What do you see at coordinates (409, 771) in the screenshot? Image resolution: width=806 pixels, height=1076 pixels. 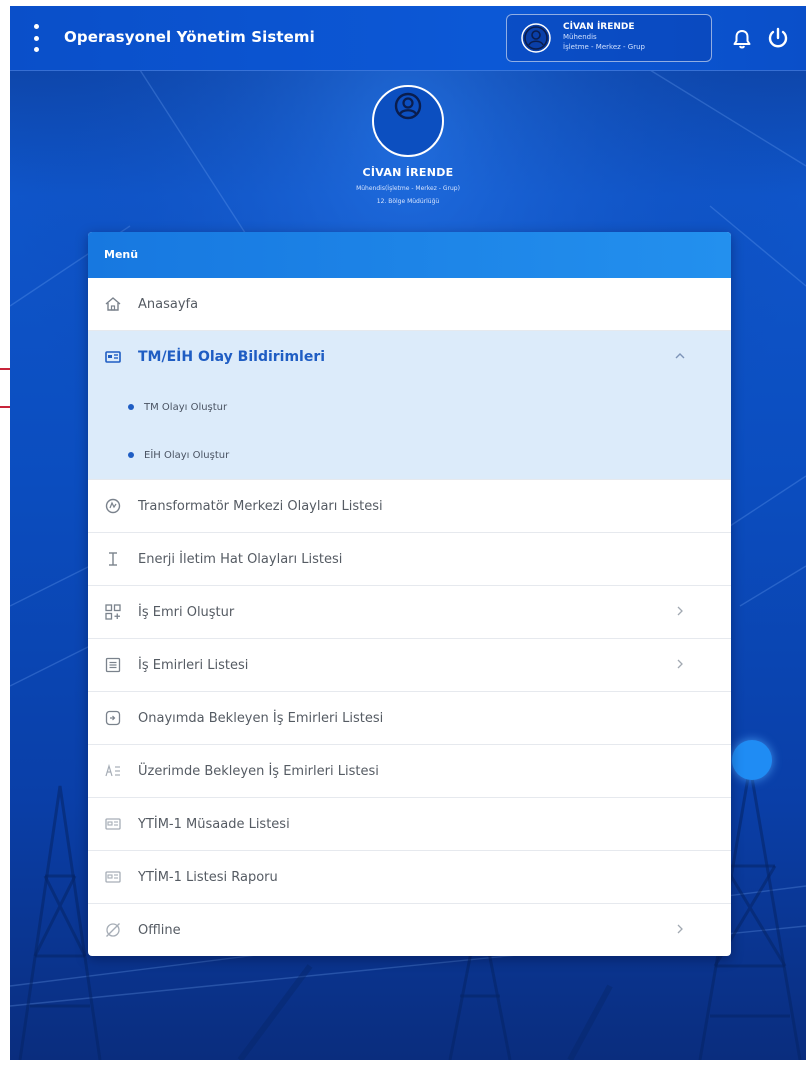 I see `menu-item-uzerimde-bekleyen: Üzerimde Bekleyen İş Emirleri Listesi` at bounding box center [409, 771].